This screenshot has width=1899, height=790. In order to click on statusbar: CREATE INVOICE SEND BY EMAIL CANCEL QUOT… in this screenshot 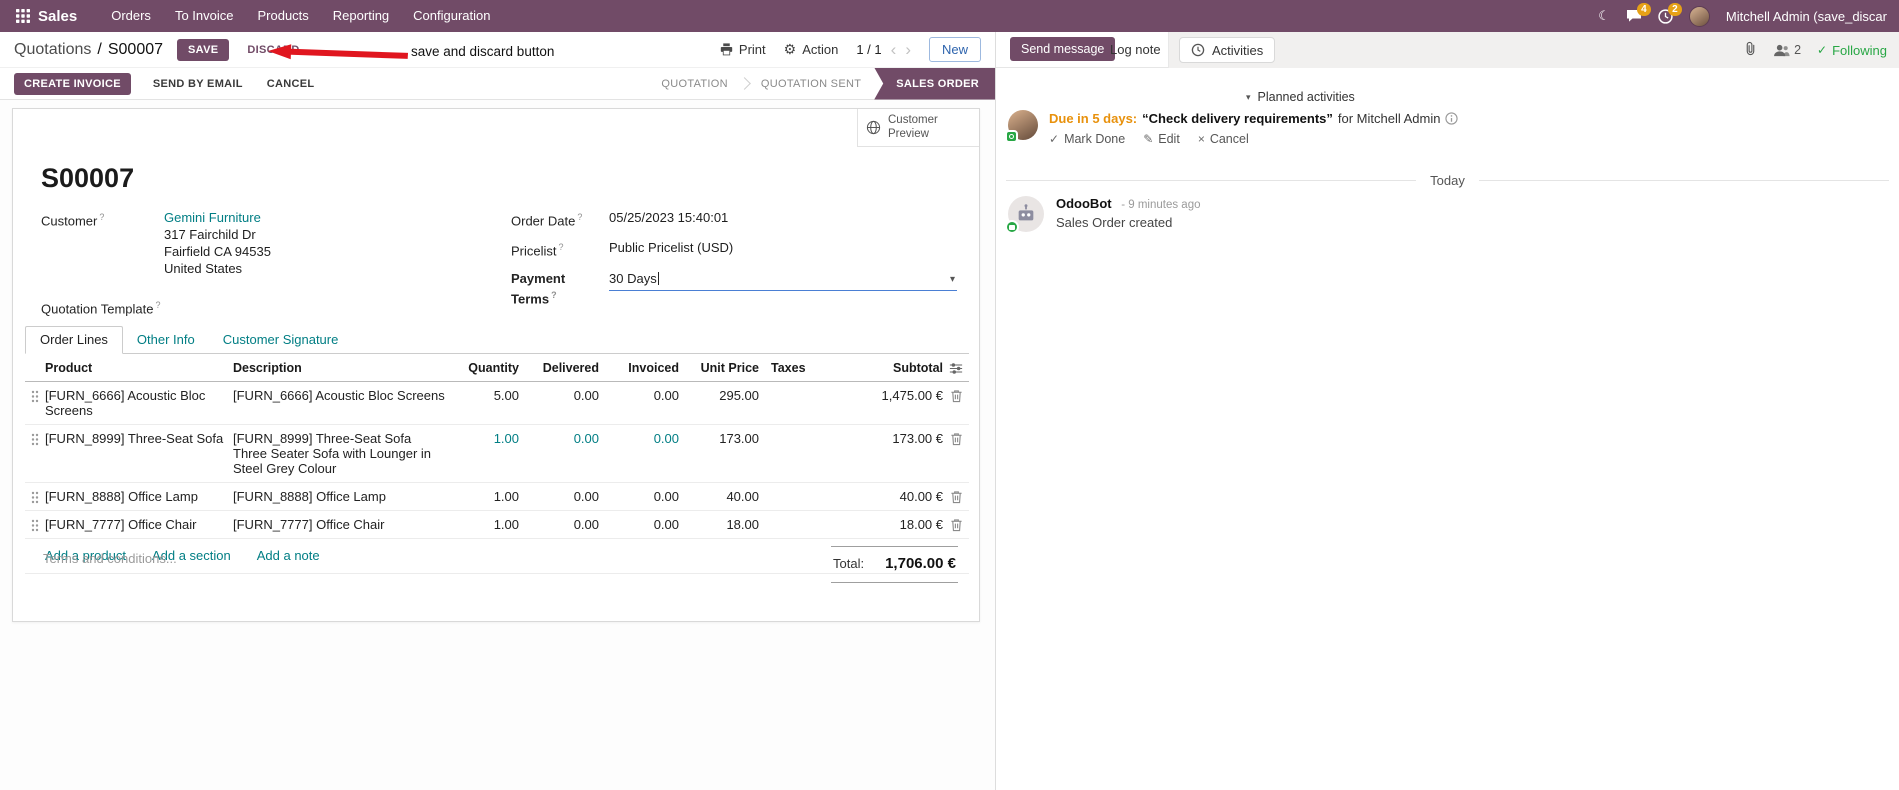, I will do `click(497, 83)`.